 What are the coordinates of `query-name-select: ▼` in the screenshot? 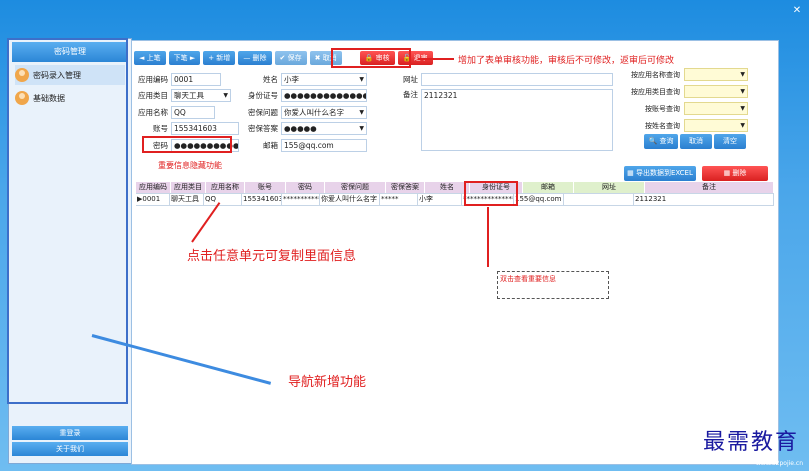 It's located at (716, 125).